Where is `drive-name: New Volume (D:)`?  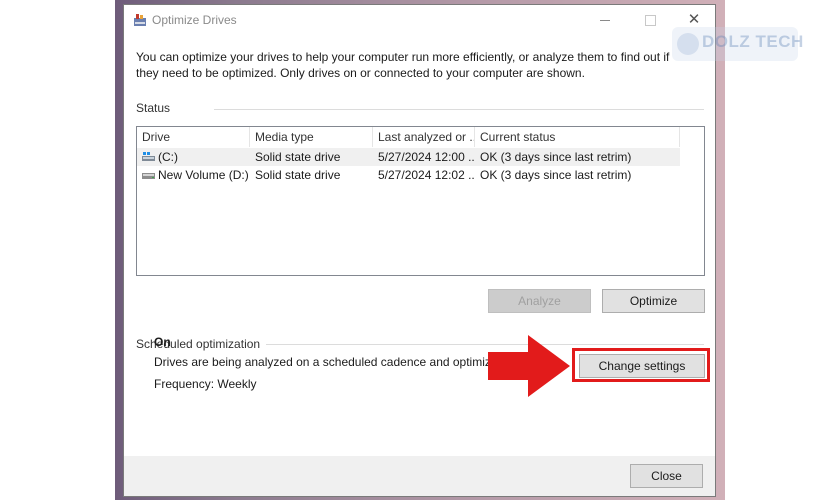 drive-name: New Volume (D:) is located at coordinates (203, 175).